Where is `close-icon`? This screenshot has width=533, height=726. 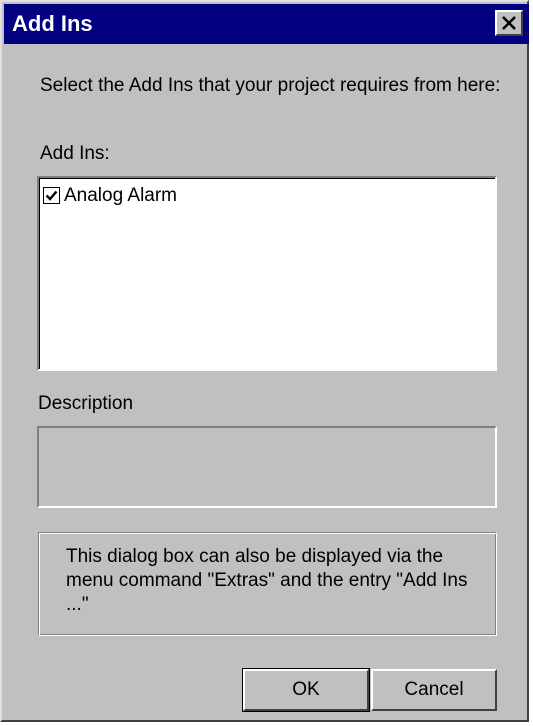
close-icon is located at coordinates (509, 23).